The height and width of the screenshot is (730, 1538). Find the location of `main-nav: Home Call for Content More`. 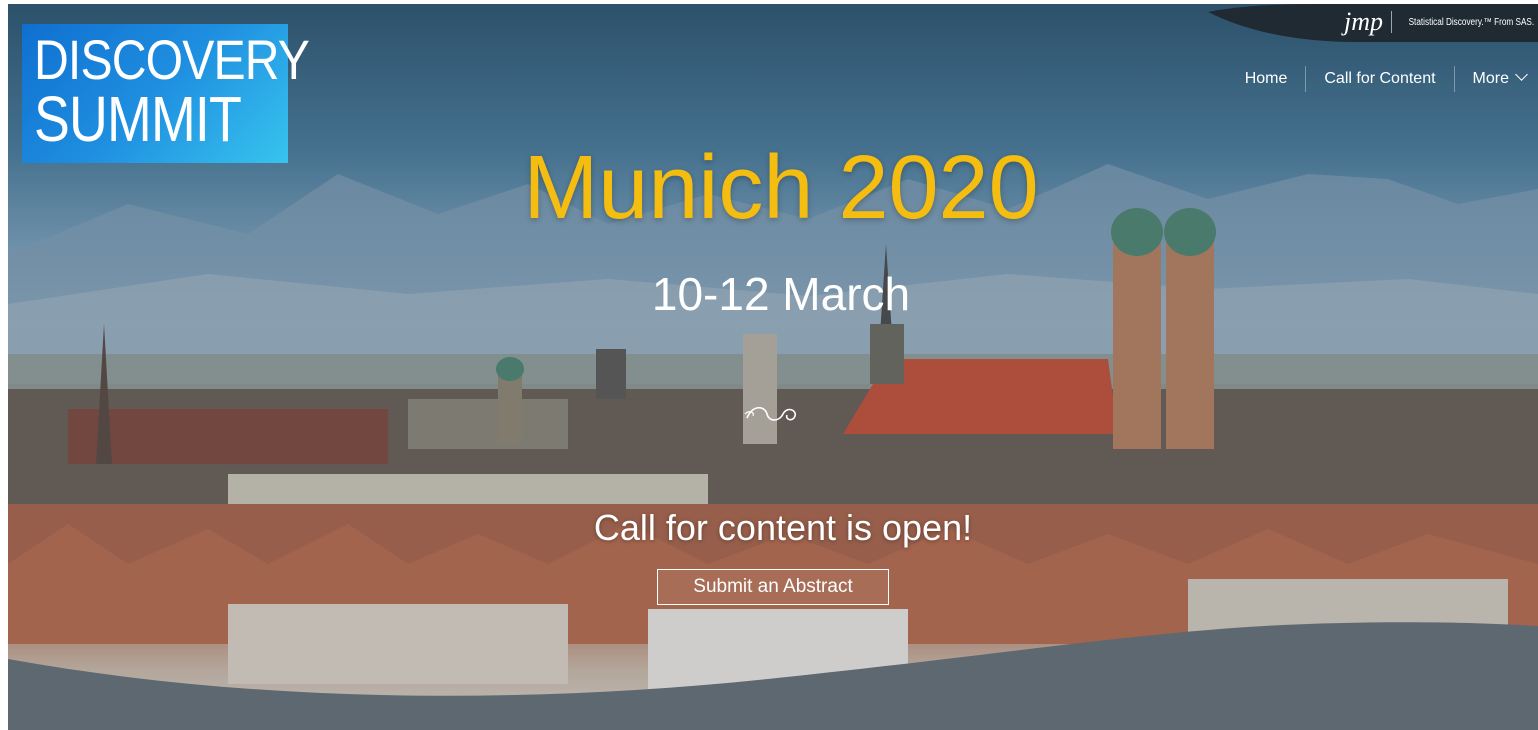

main-nav: Home Call for Content More is located at coordinates (1386, 79).